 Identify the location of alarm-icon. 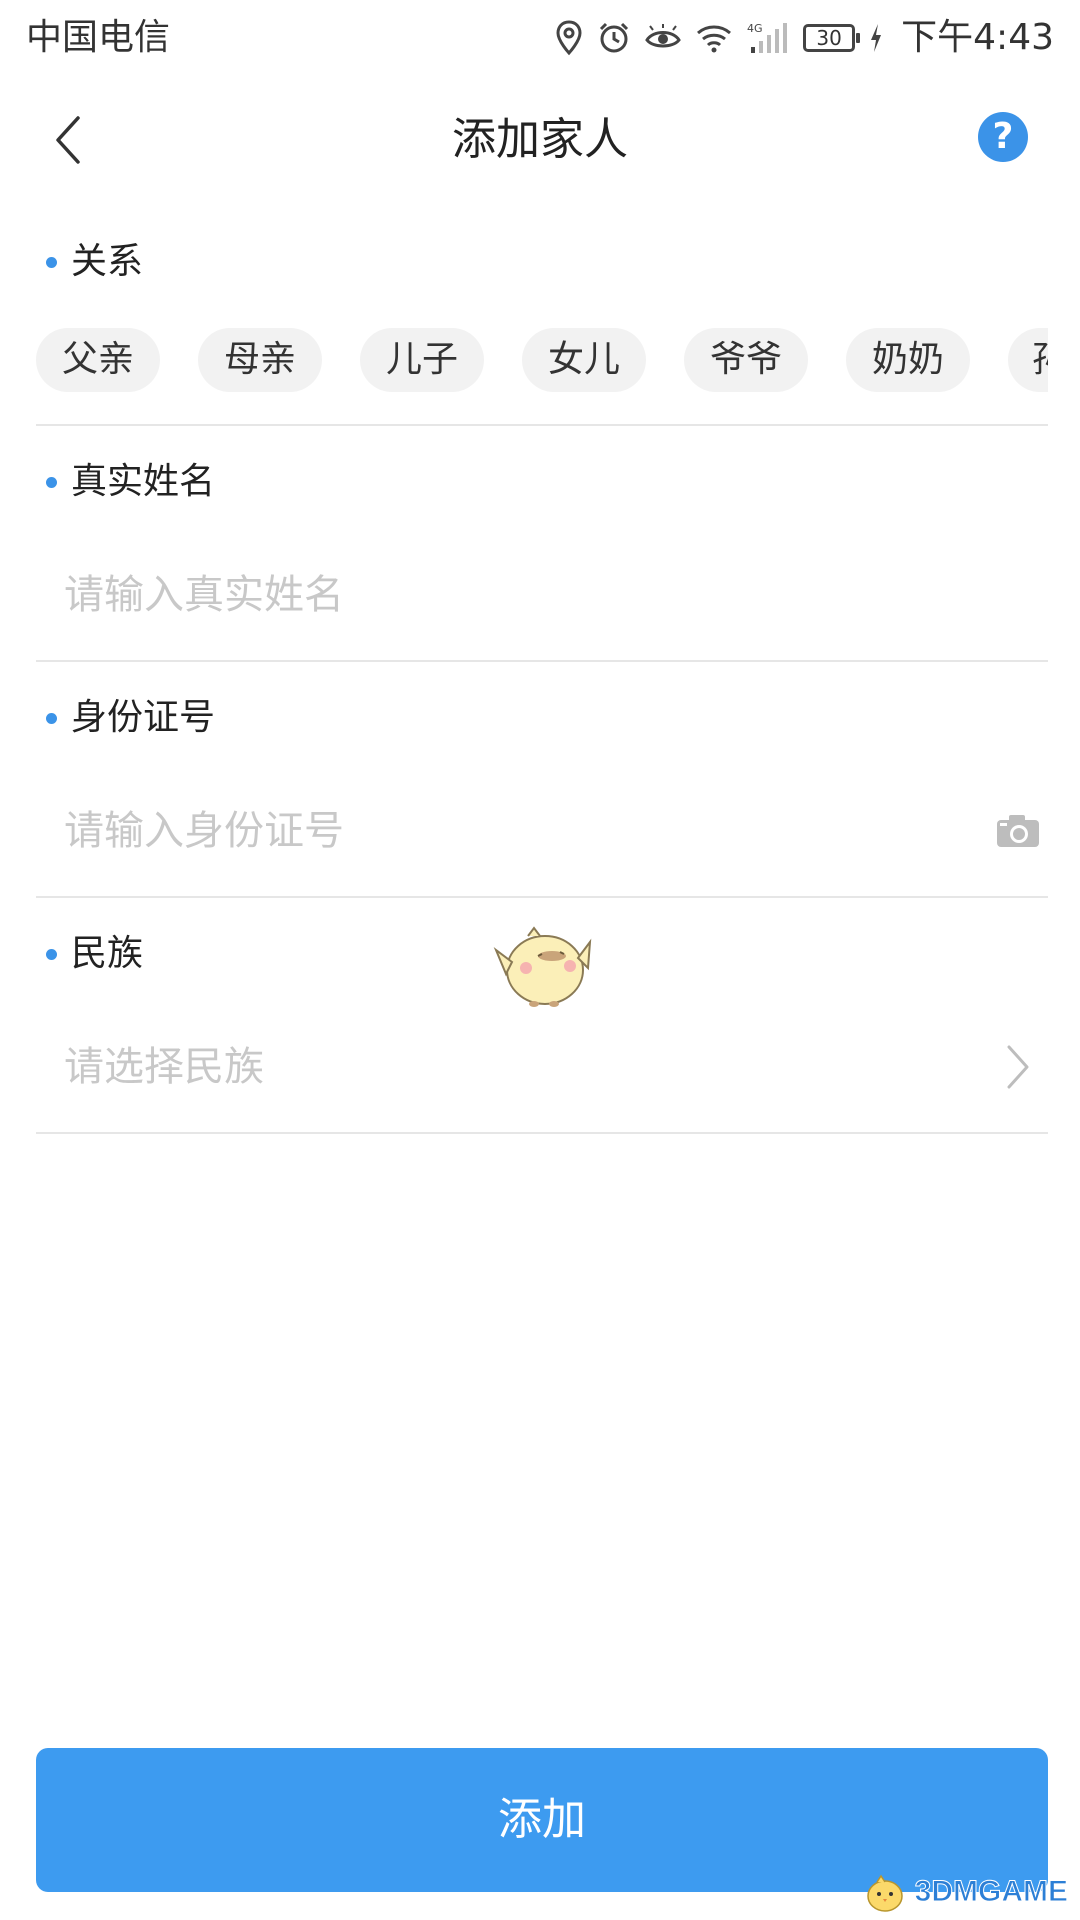
(614, 37).